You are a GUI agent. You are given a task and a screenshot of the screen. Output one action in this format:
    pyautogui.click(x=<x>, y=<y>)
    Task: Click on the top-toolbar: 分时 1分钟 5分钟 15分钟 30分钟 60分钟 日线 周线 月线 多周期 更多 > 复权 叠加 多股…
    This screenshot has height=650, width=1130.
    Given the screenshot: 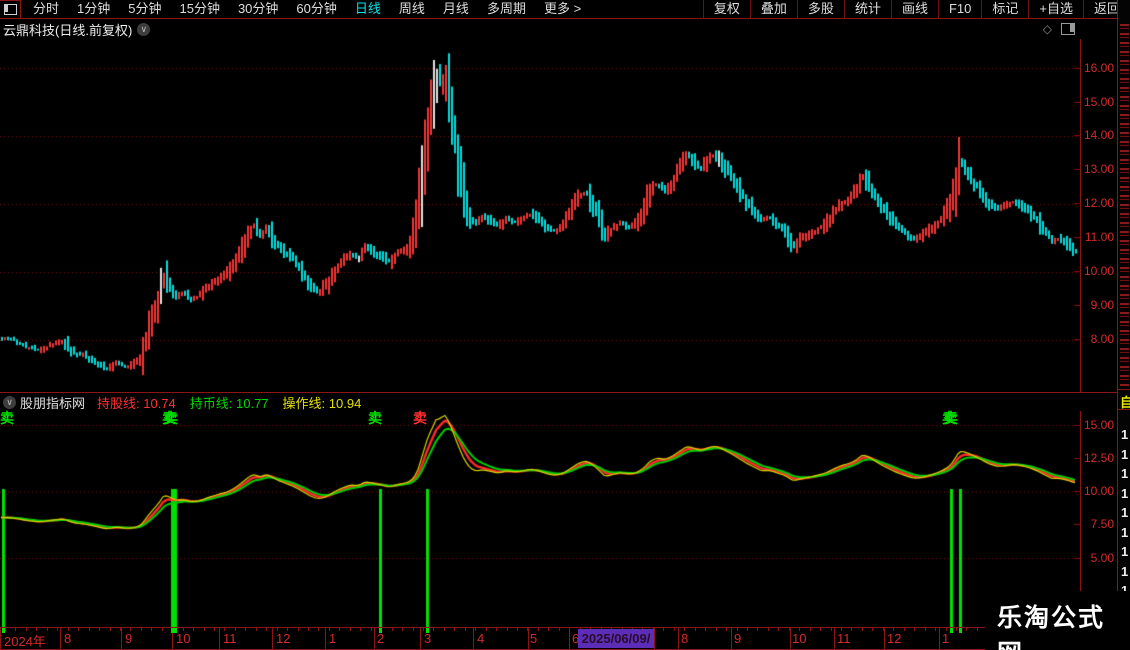 What is the action you would take?
    pyautogui.click(x=565, y=9)
    